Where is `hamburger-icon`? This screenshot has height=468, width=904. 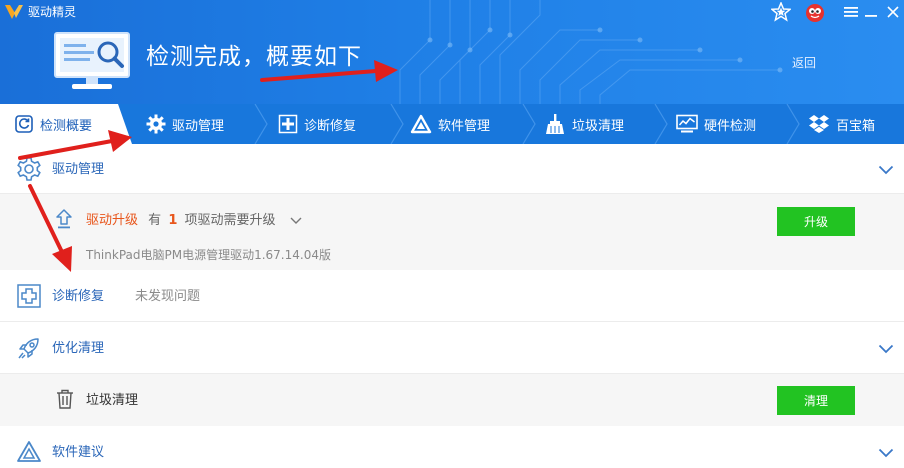
hamburger-icon is located at coordinates (851, 12).